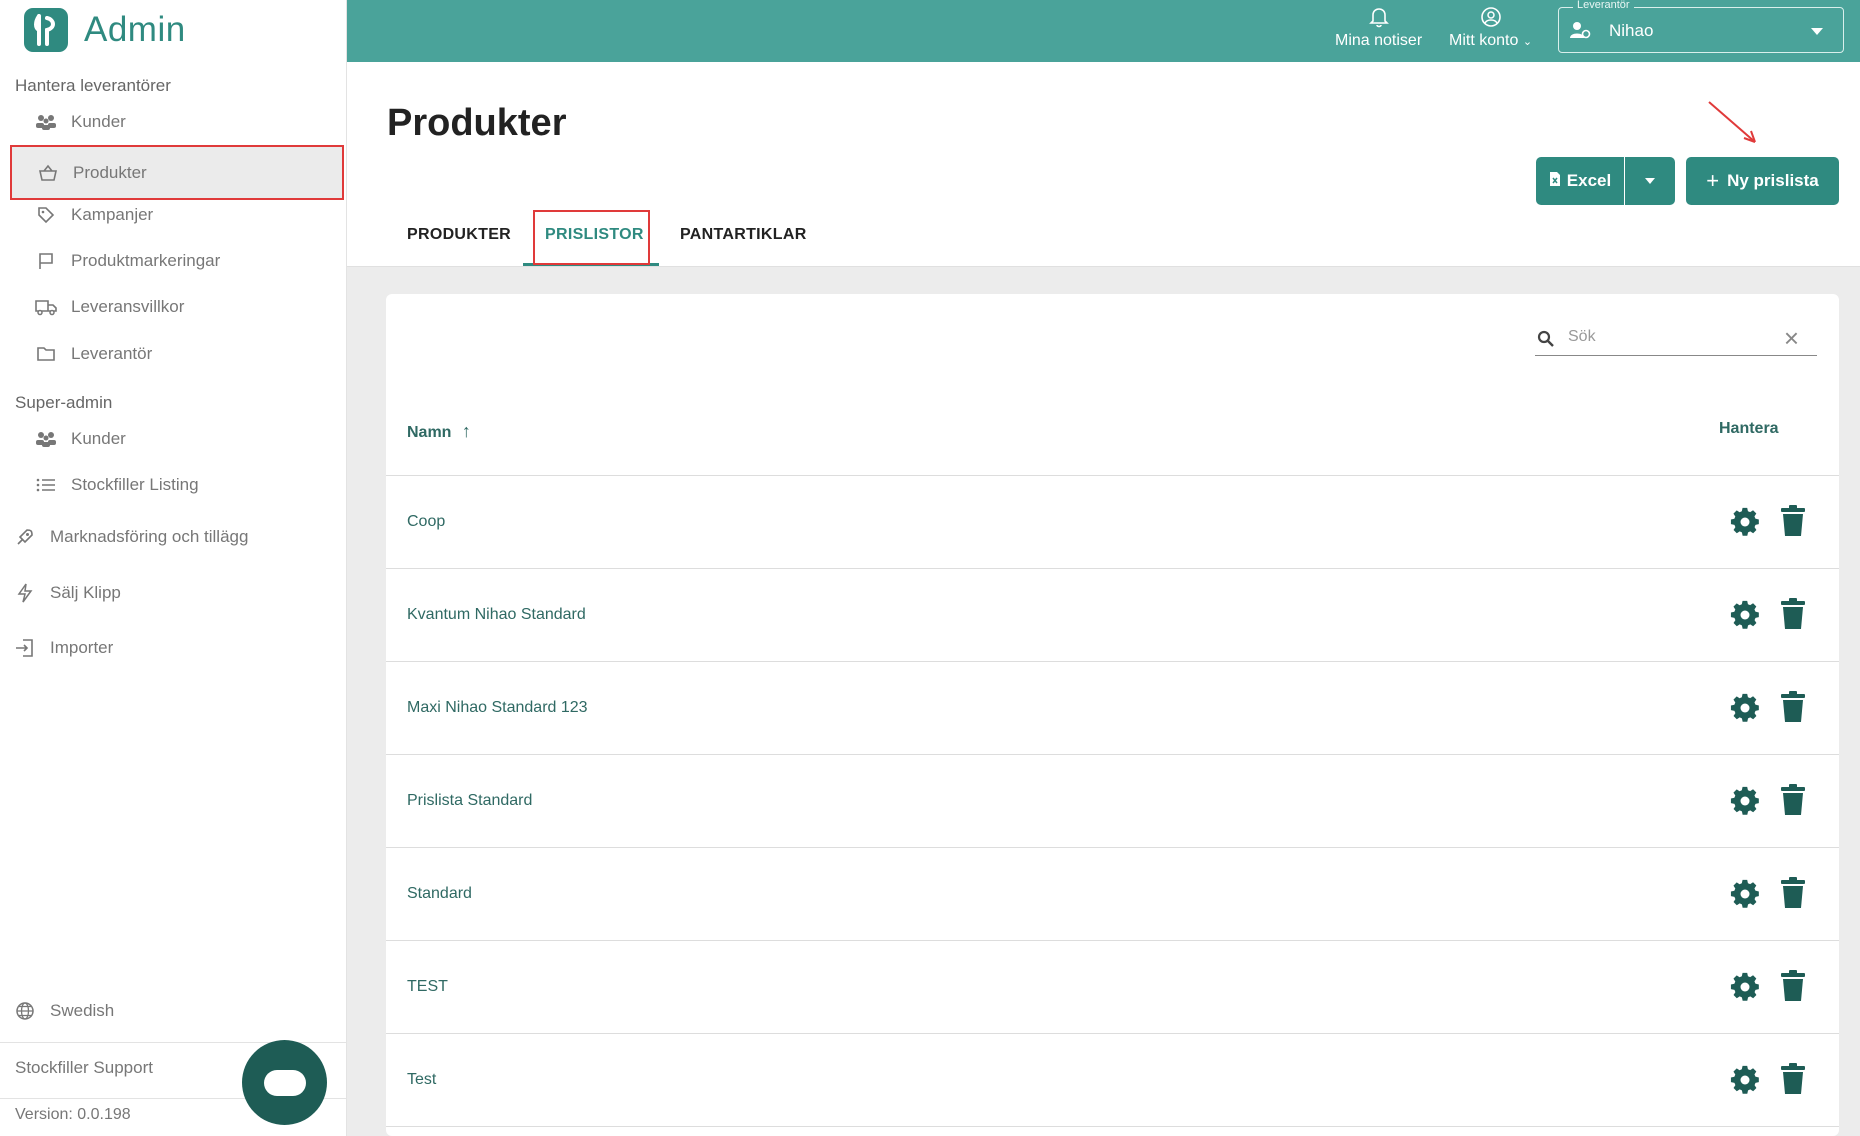  I want to click on caret-down-icon, so click(1650, 181).